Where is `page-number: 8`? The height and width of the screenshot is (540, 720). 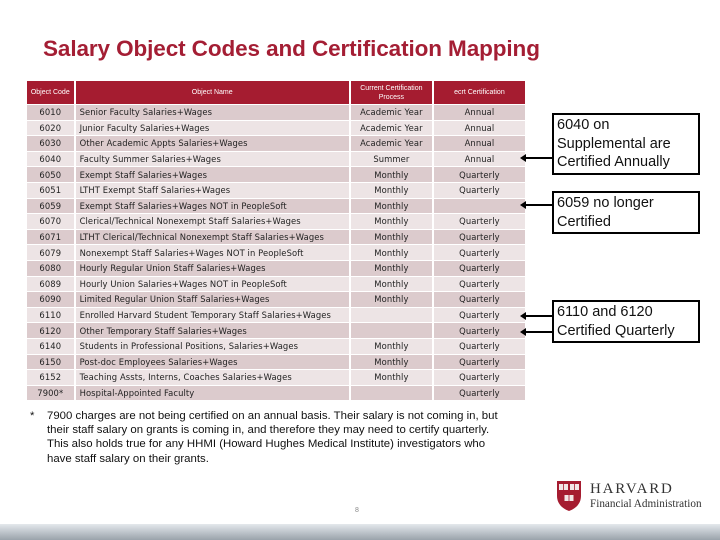 page-number: 8 is located at coordinates (357, 510).